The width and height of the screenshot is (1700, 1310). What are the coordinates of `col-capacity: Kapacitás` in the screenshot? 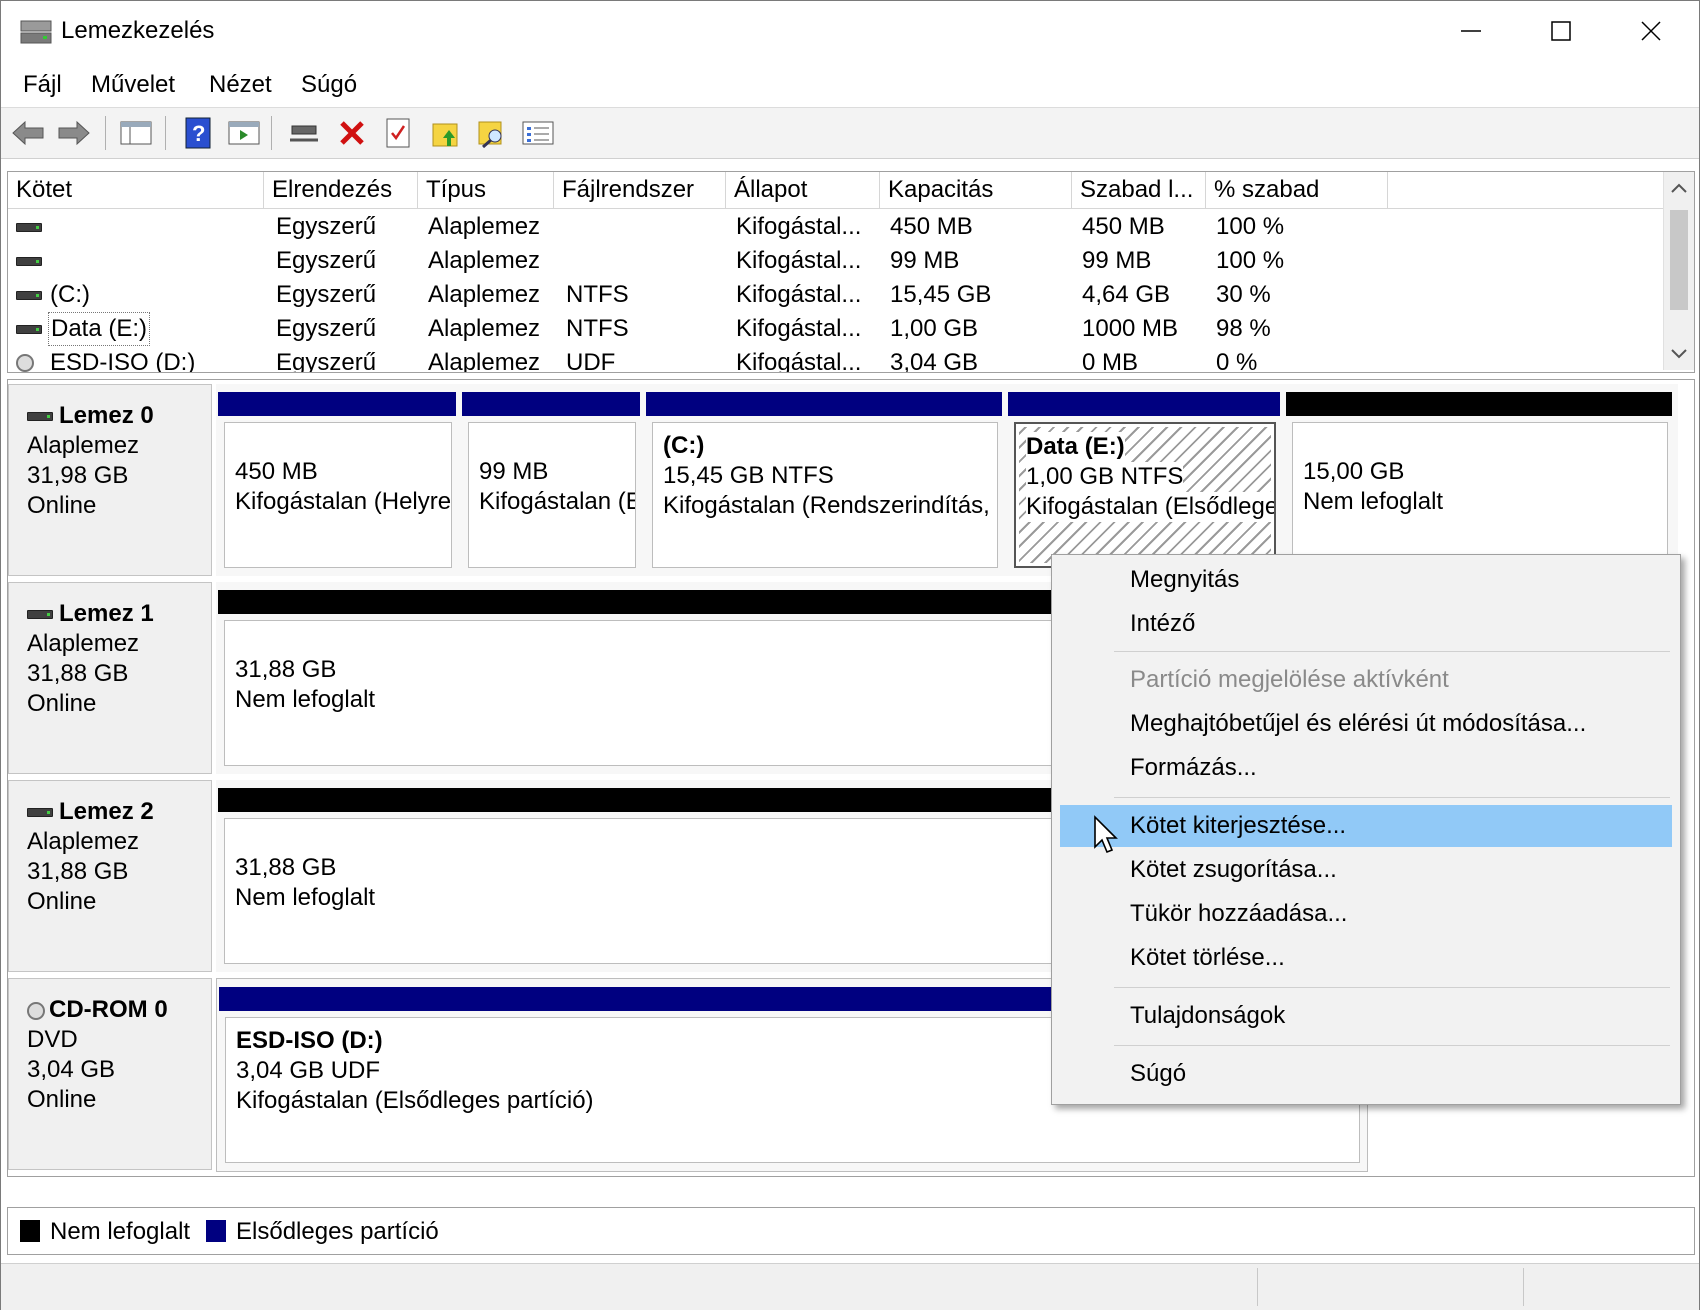 It's located at (976, 190).